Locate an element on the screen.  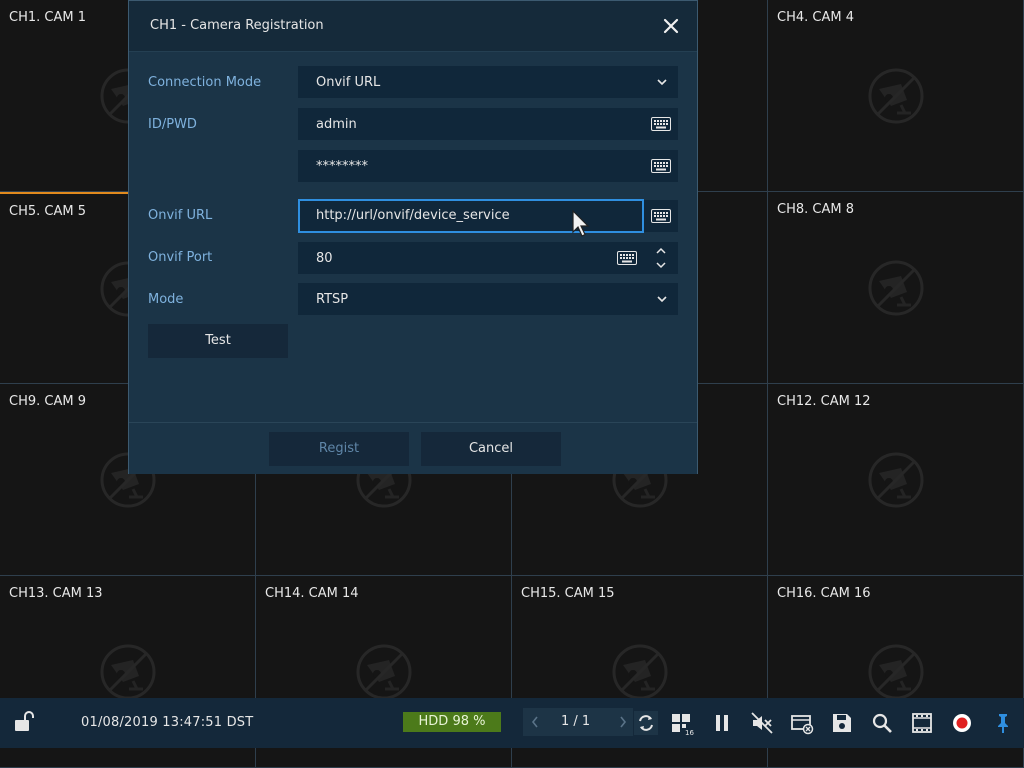
onvif-url-keyboard-button is located at coordinates (661, 216).